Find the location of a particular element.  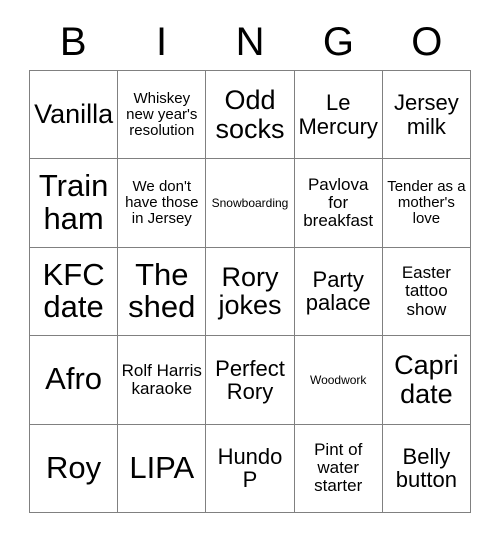

bingo-cell-r3c1: KFC date is located at coordinates (74, 292).